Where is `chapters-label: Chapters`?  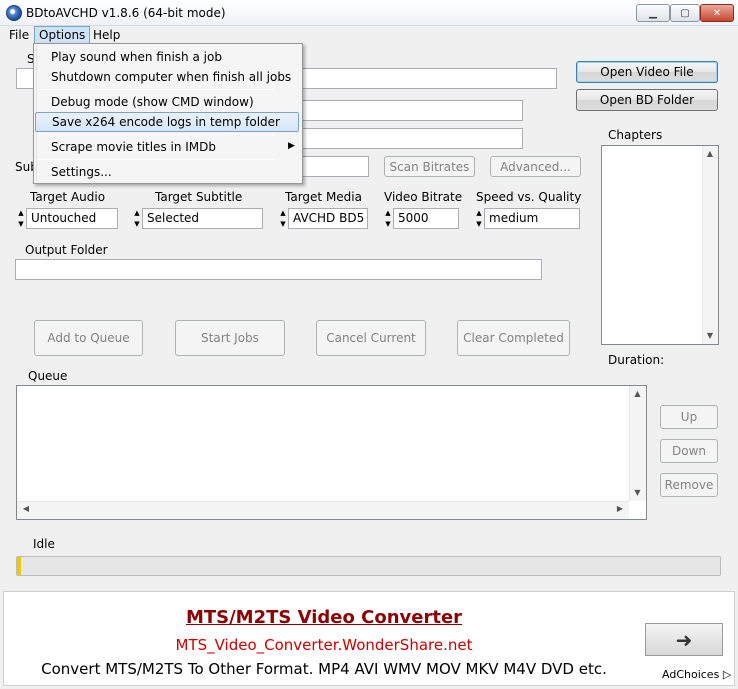
chapters-label: Chapters is located at coordinates (635, 135).